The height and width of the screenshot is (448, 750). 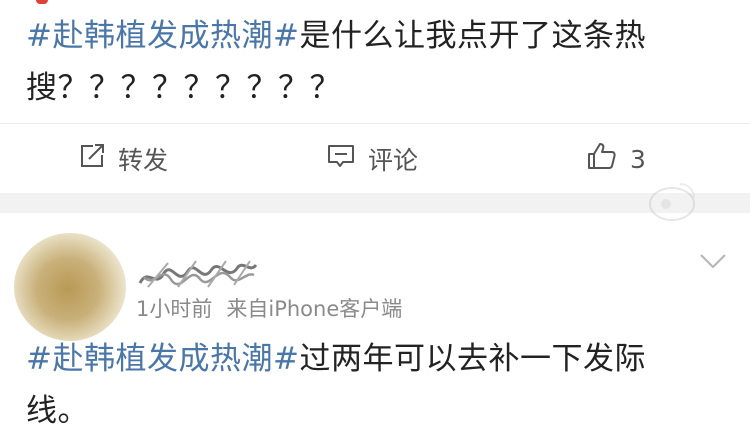 What do you see at coordinates (638, 159) in the screenshot?
I see `like-count: 3` at bounding box center [638, 159].